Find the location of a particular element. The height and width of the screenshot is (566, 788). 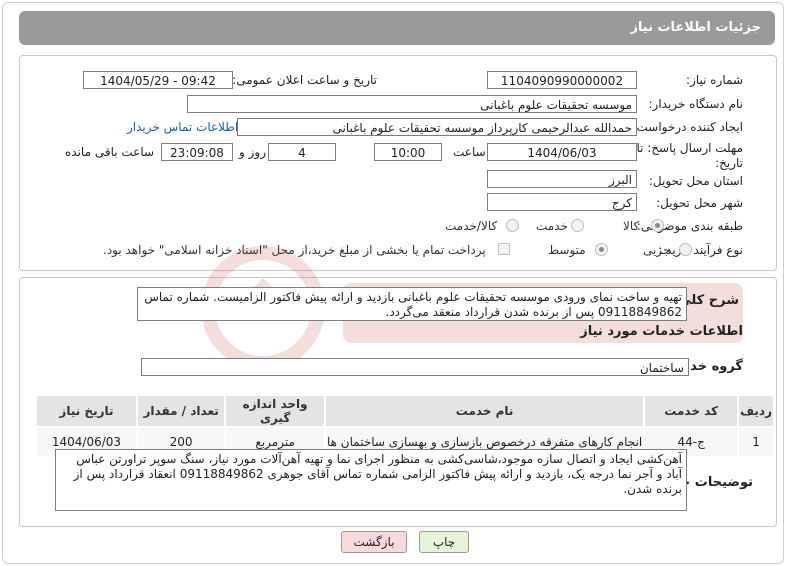

back-button: بازگشت is located at coordinates (374, 542).